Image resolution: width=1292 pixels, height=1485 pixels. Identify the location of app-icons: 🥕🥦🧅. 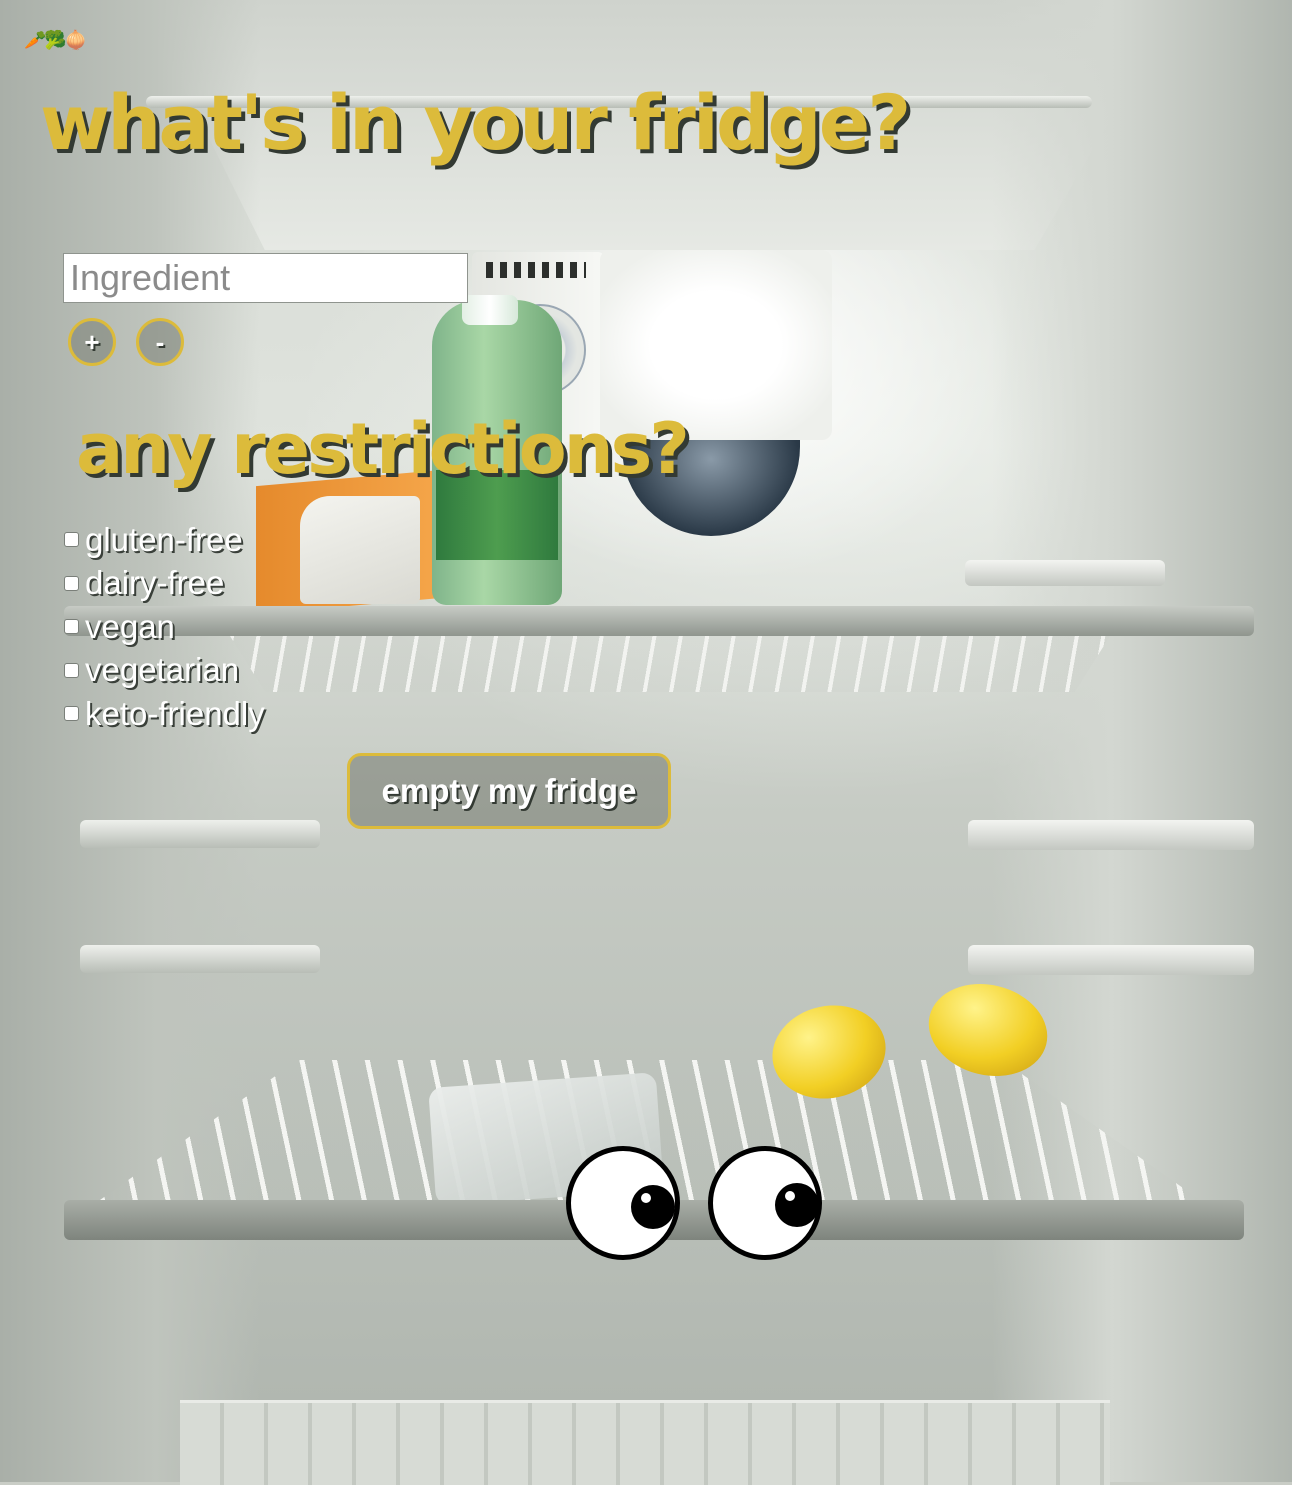
(55, 40).